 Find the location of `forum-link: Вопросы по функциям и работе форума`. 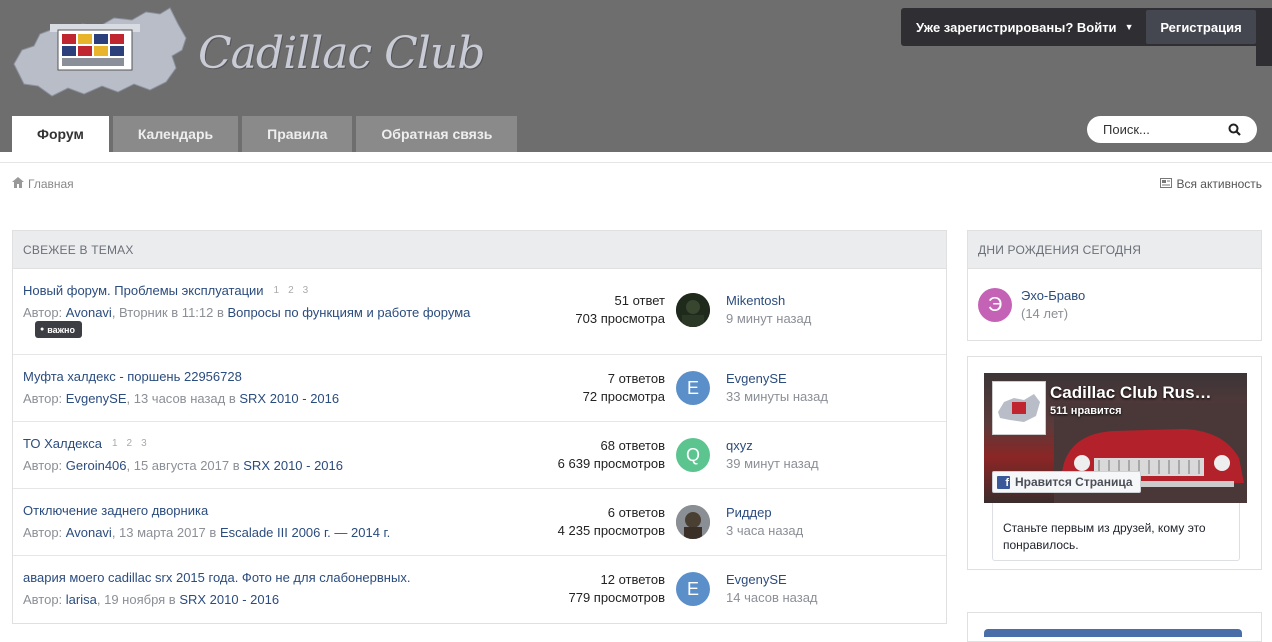

forum-link: Вопросы по функциям и работе форума is located at coordinates (349, 312).